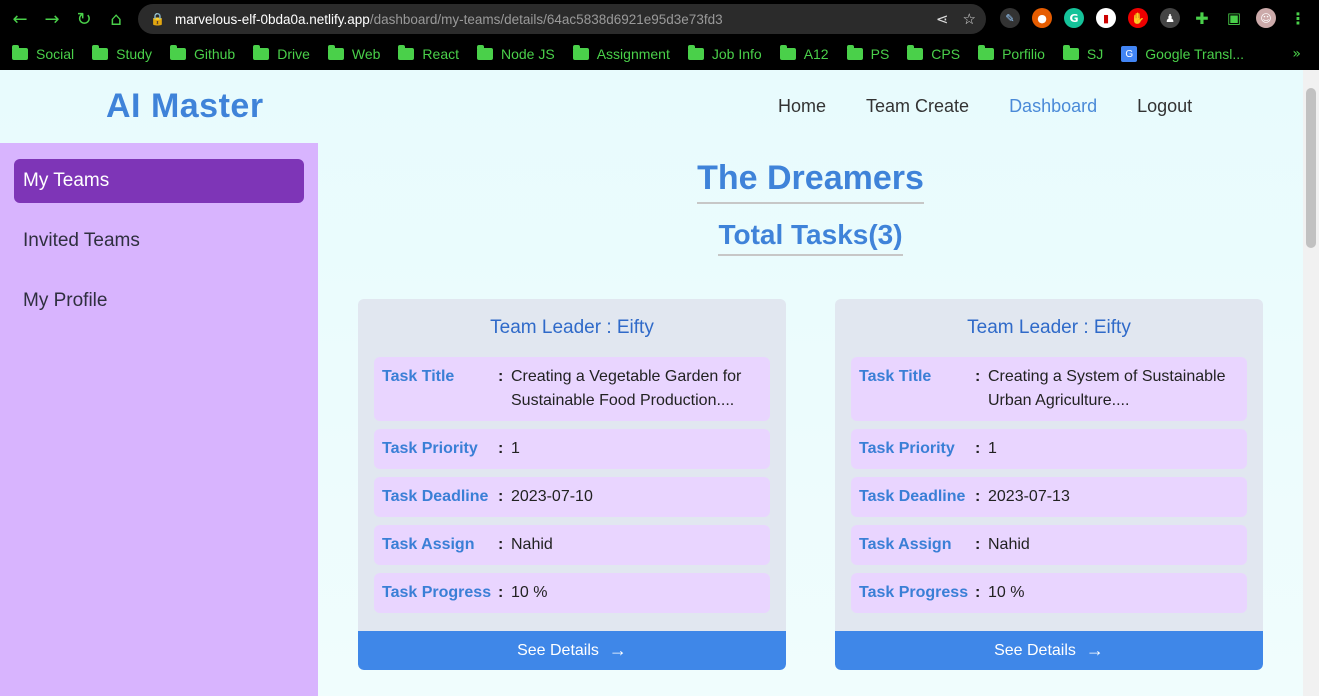 This screenshot has width=1319, height=696. Describe the element at coordinates (353, 53) in the screenshot. I see `bookmark-web: Web` at that location.